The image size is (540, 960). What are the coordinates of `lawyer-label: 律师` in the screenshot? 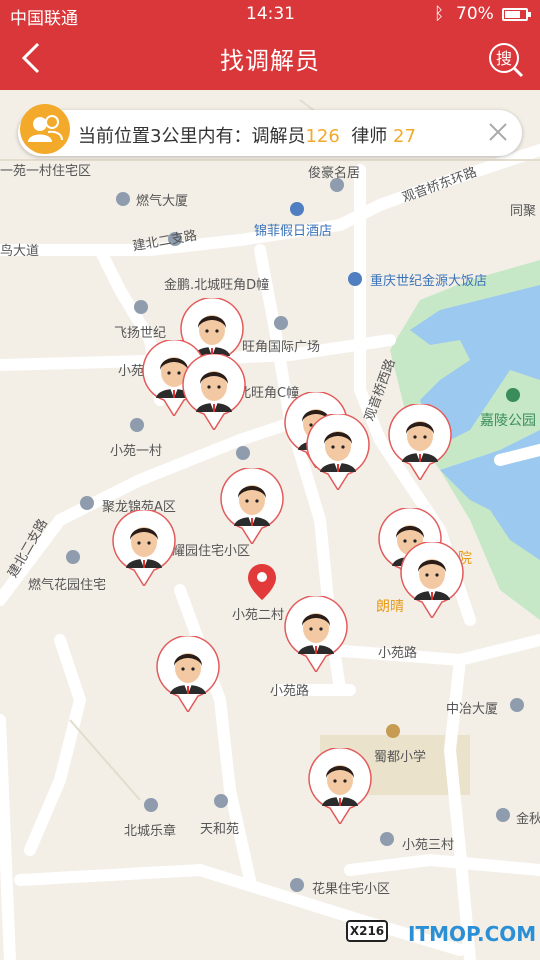 It's located at (369, 136).